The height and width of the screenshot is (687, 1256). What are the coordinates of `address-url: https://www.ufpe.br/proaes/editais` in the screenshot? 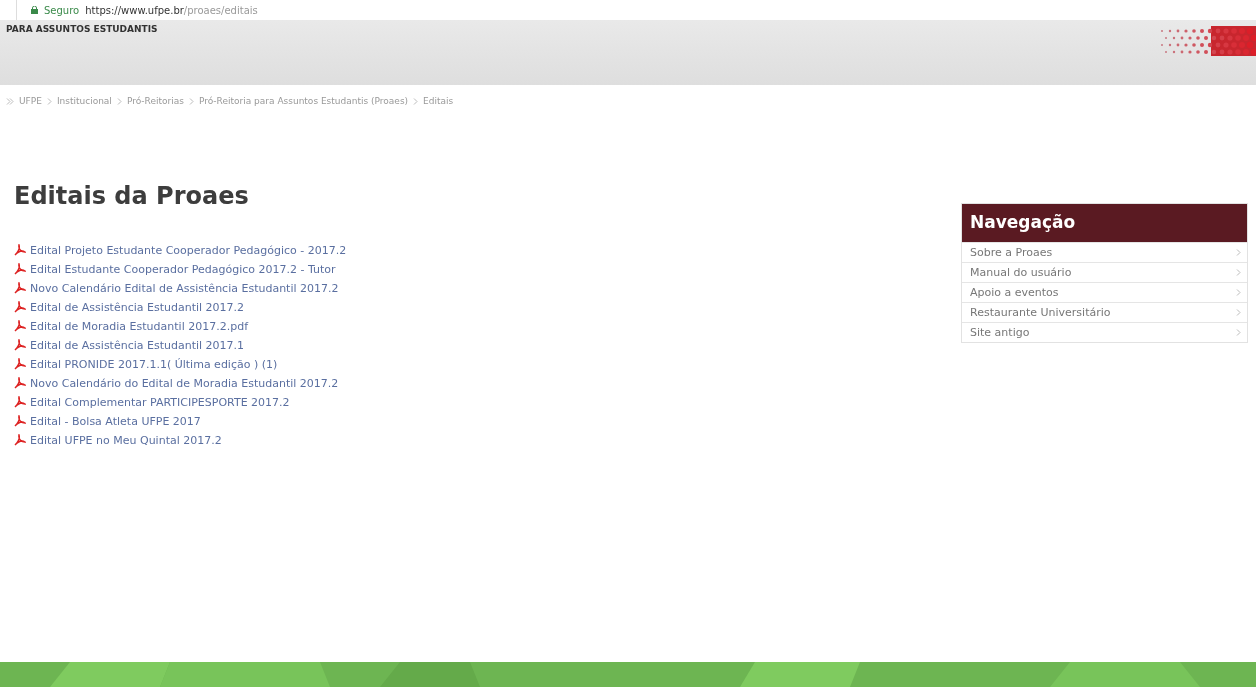 It's located at (171, 10).